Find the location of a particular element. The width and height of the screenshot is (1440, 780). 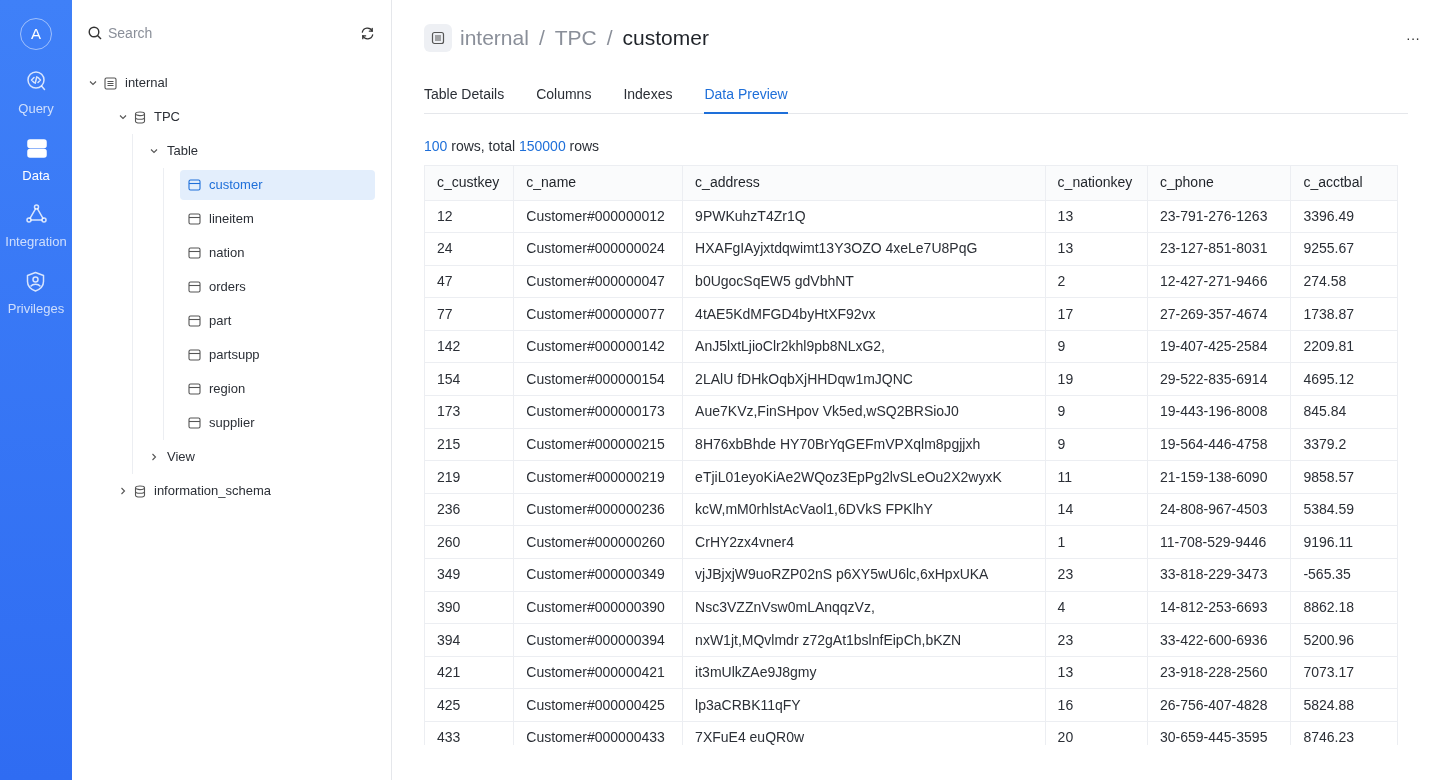

table-cell: 11-708-529-9446 is located at coordinates (1219, 542).